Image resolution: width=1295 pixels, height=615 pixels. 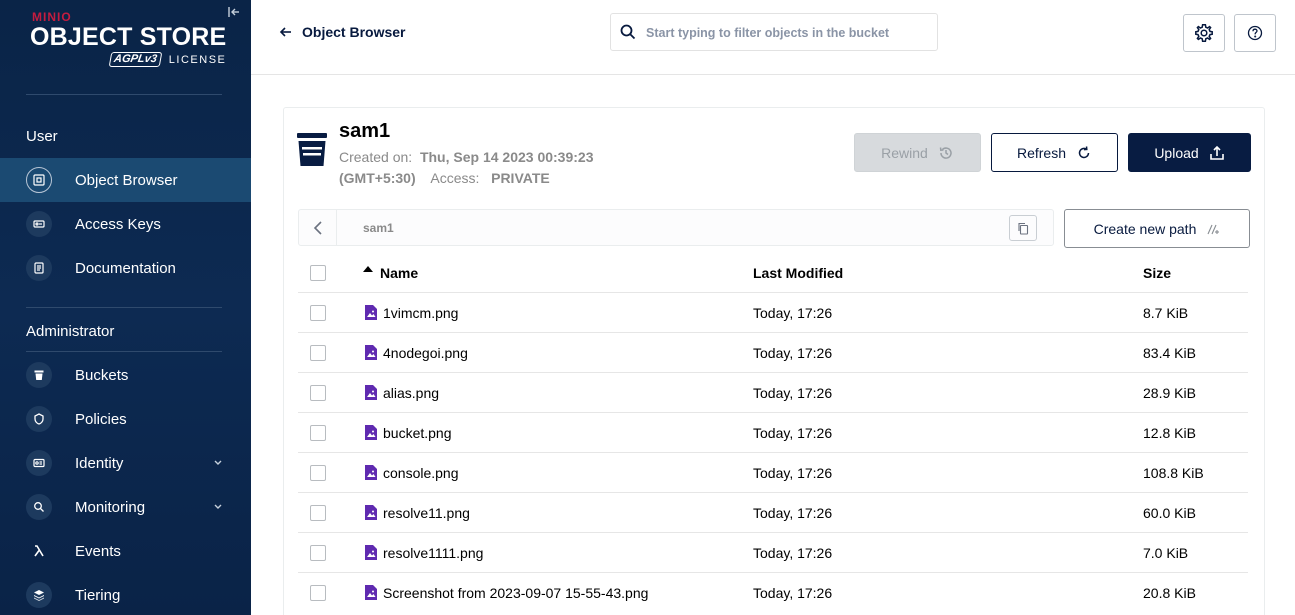 What do you see at coordinates (773, 433) in the screenshot?
I see `table-row: bucket.png Today, 17:26 12.8 KiB` at bounding box center [773, 433].